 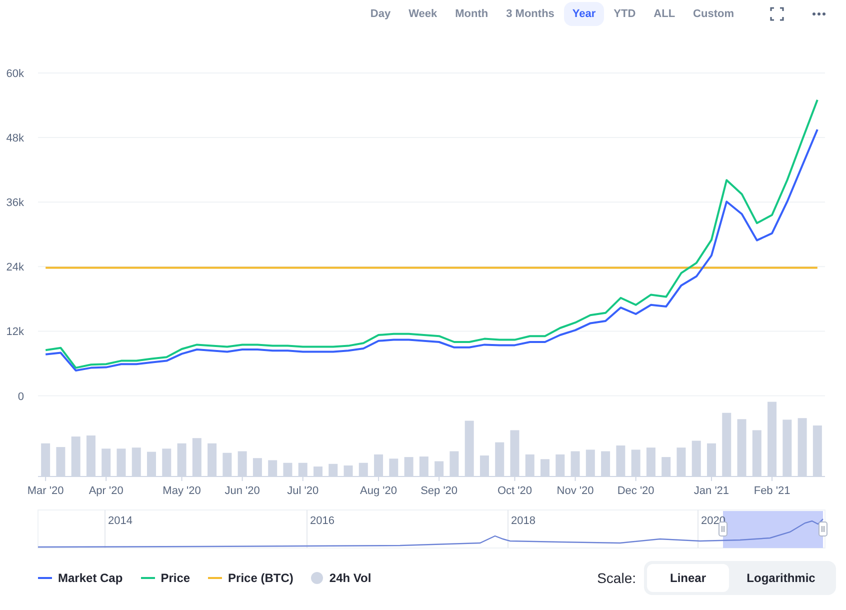 I want to click on navigator-year-label: 2016, so click(x=322, y=521).